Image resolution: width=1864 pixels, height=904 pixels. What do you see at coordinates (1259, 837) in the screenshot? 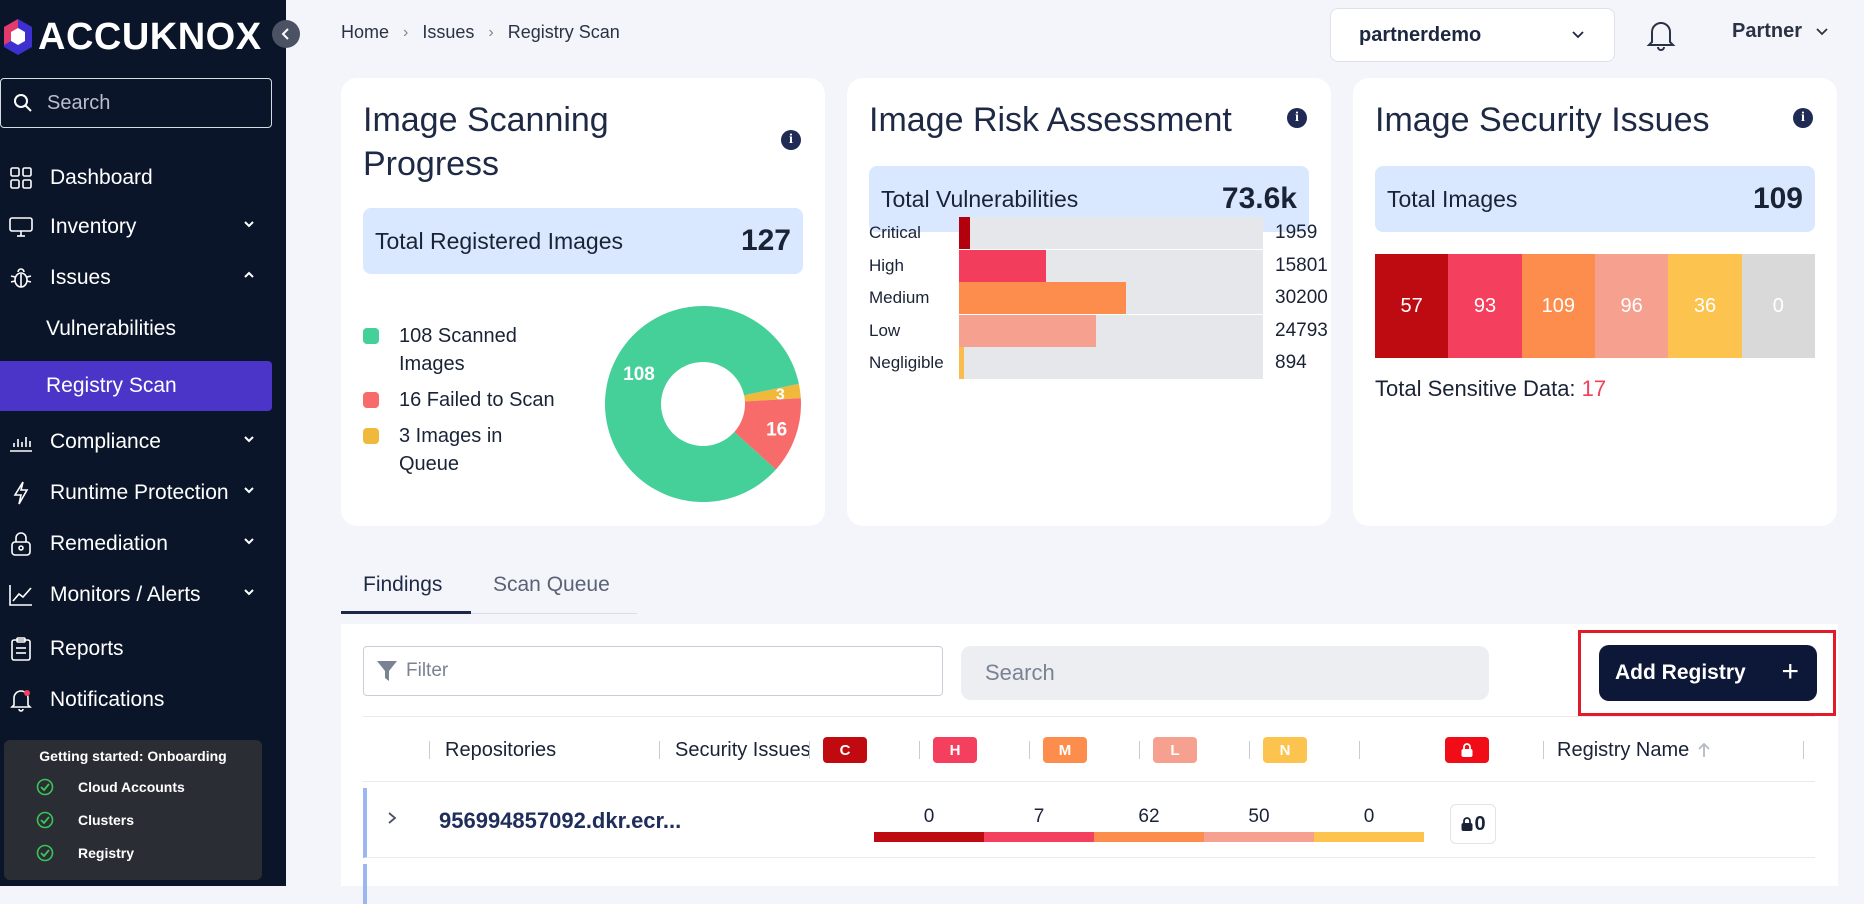
I see `low-bar-segment` at bounding box center [1259, 837].